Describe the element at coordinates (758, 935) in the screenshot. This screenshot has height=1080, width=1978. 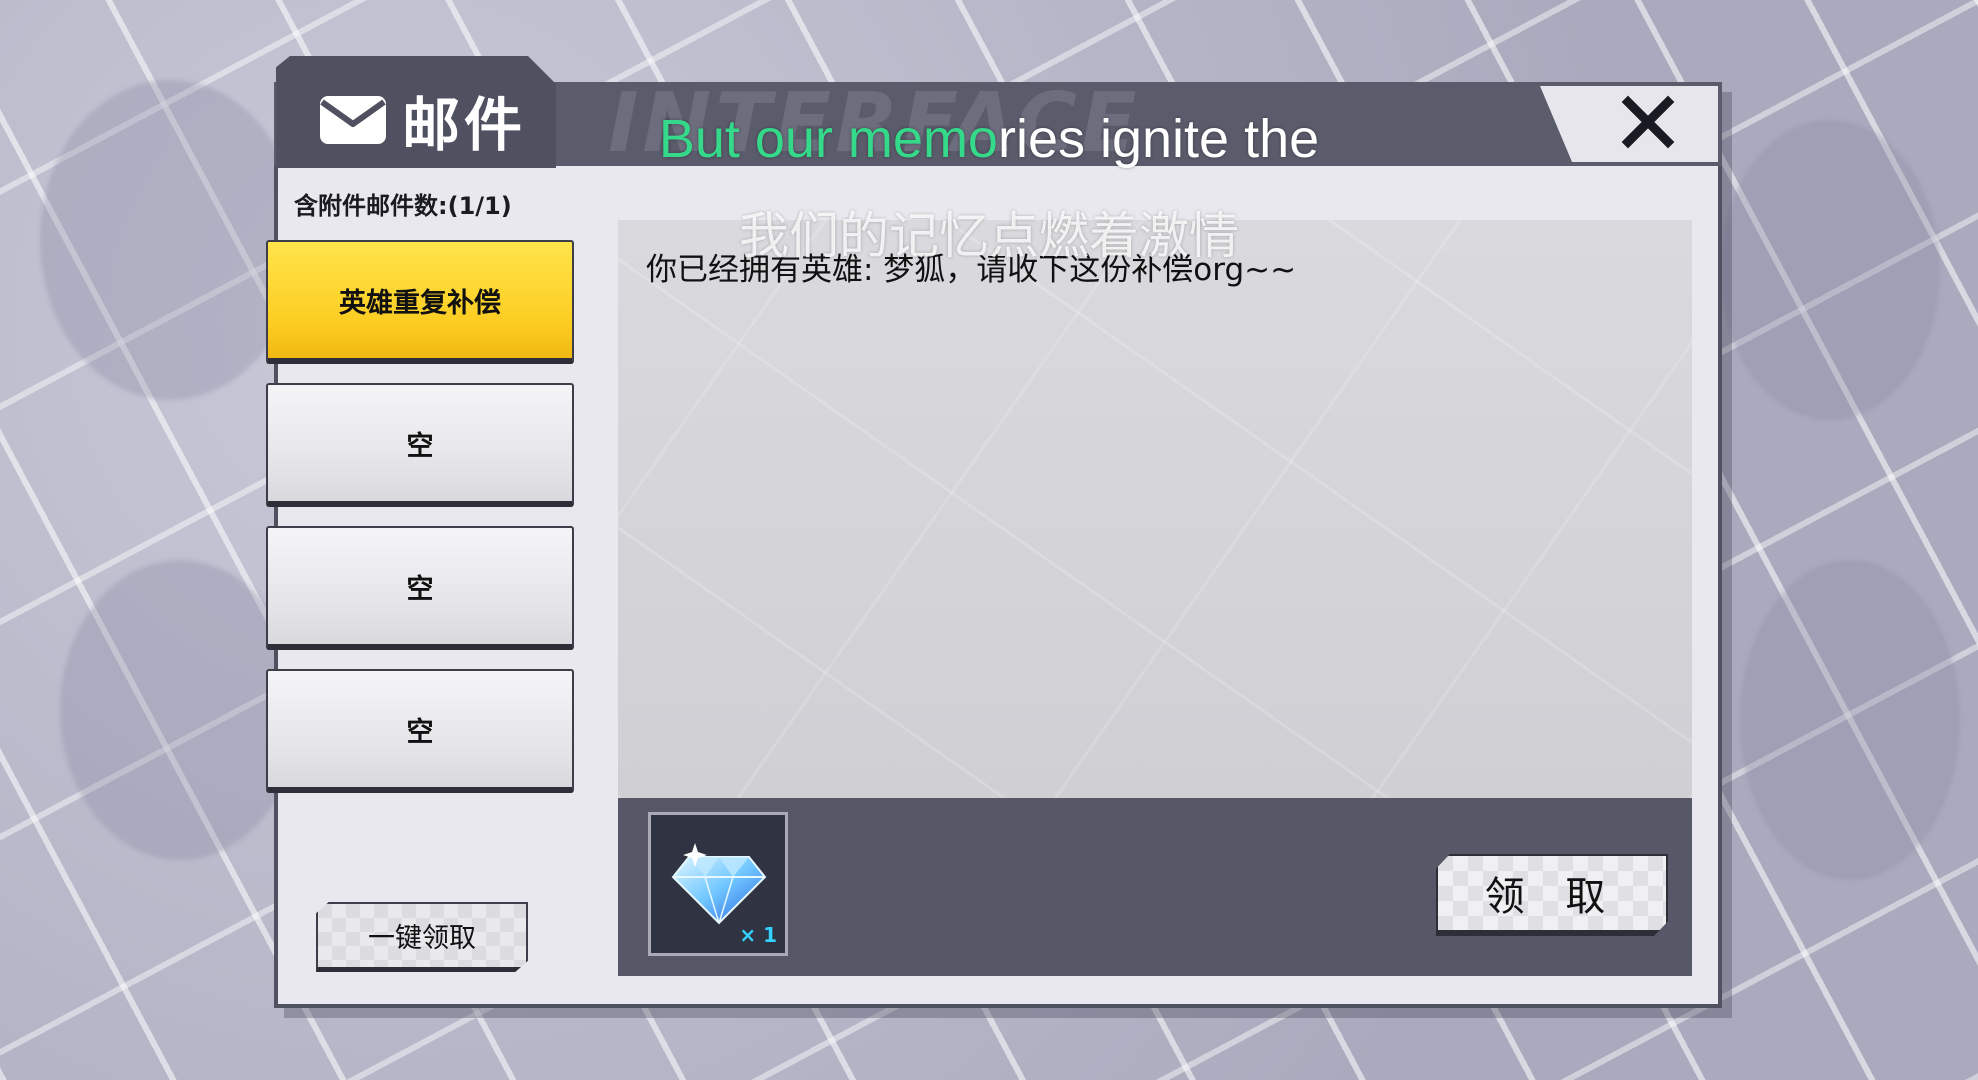
I see `reward-quantity: × 1` at that location.